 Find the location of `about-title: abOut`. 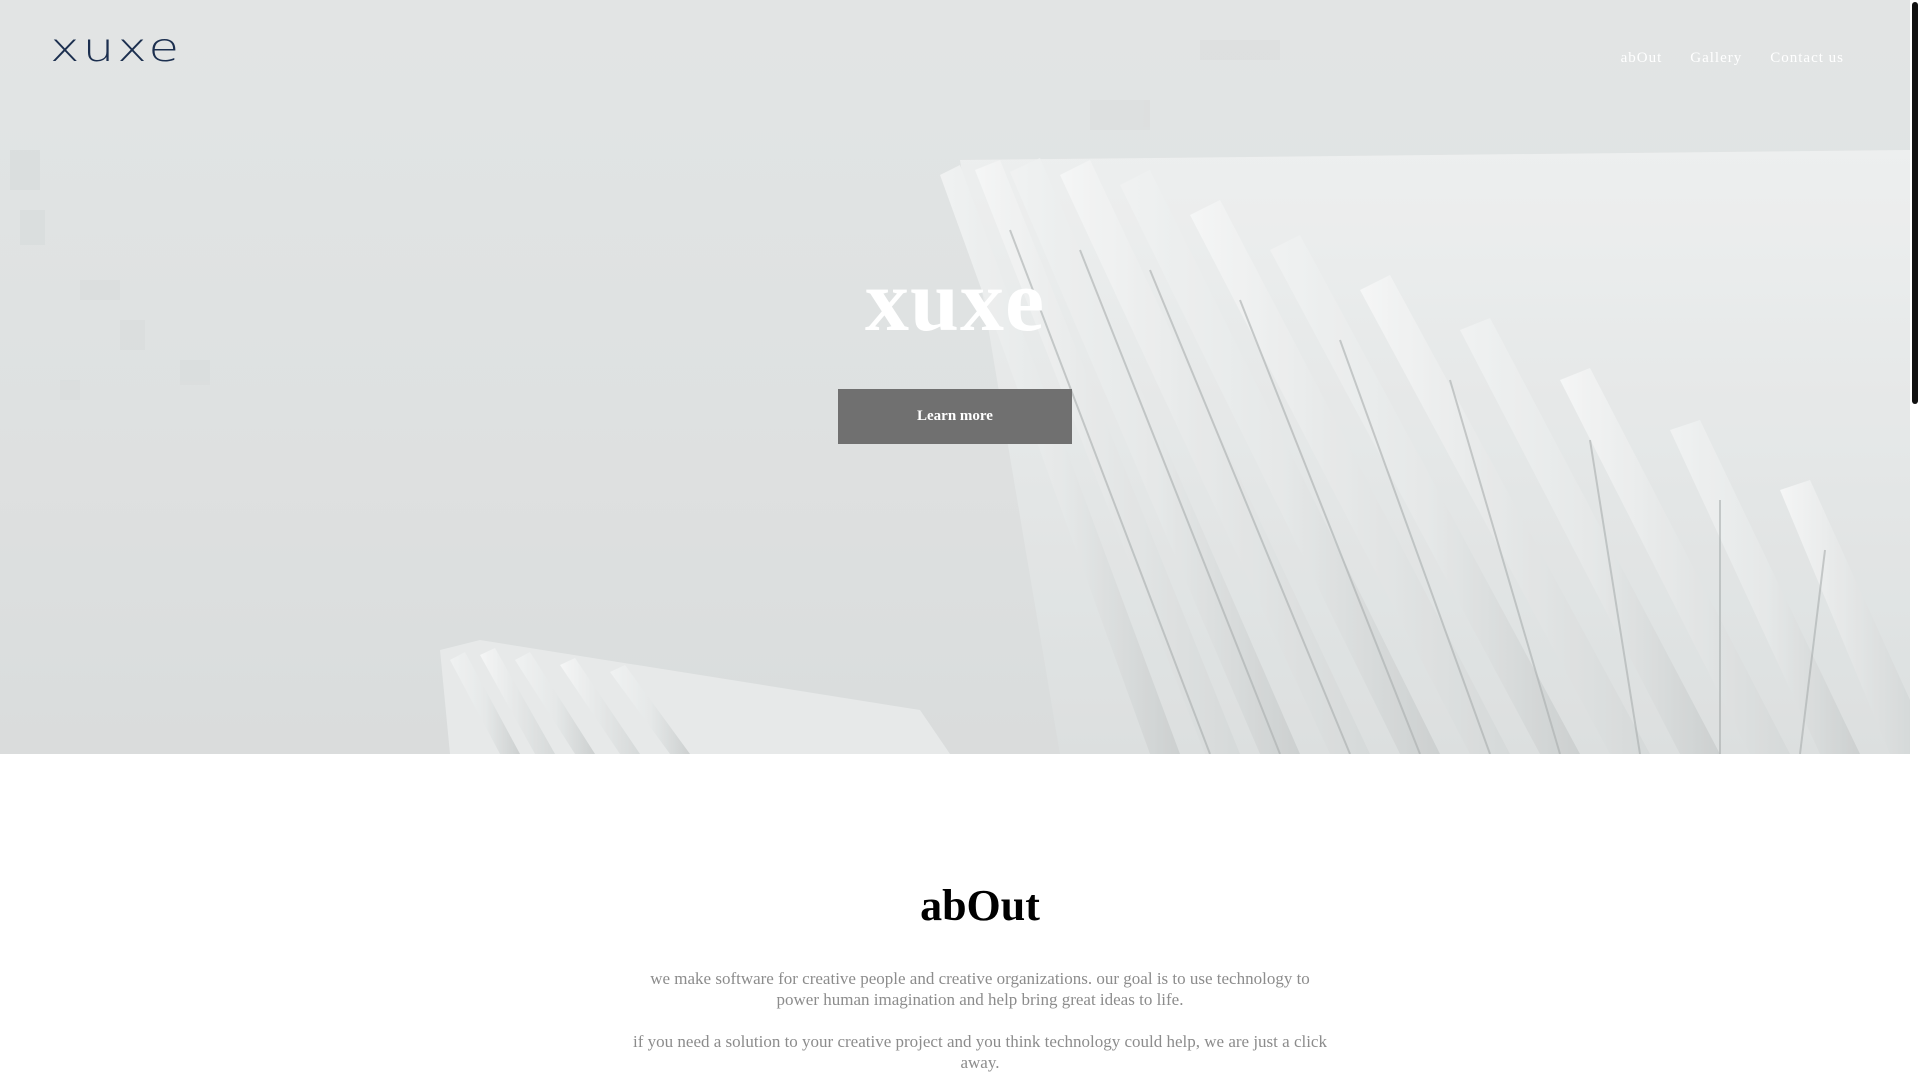

about-title: abOut is located at coordinates (980, 905).